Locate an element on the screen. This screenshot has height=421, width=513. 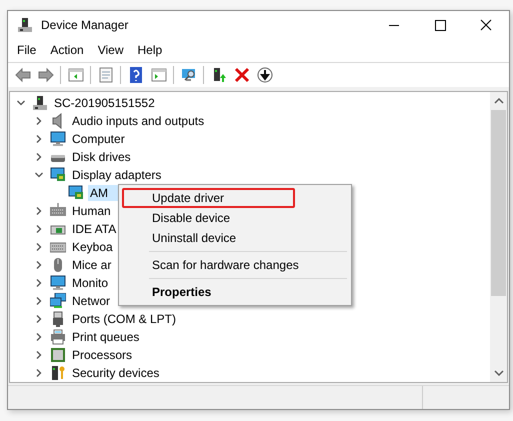
security-key-icon is located at coordinates (58, 373).